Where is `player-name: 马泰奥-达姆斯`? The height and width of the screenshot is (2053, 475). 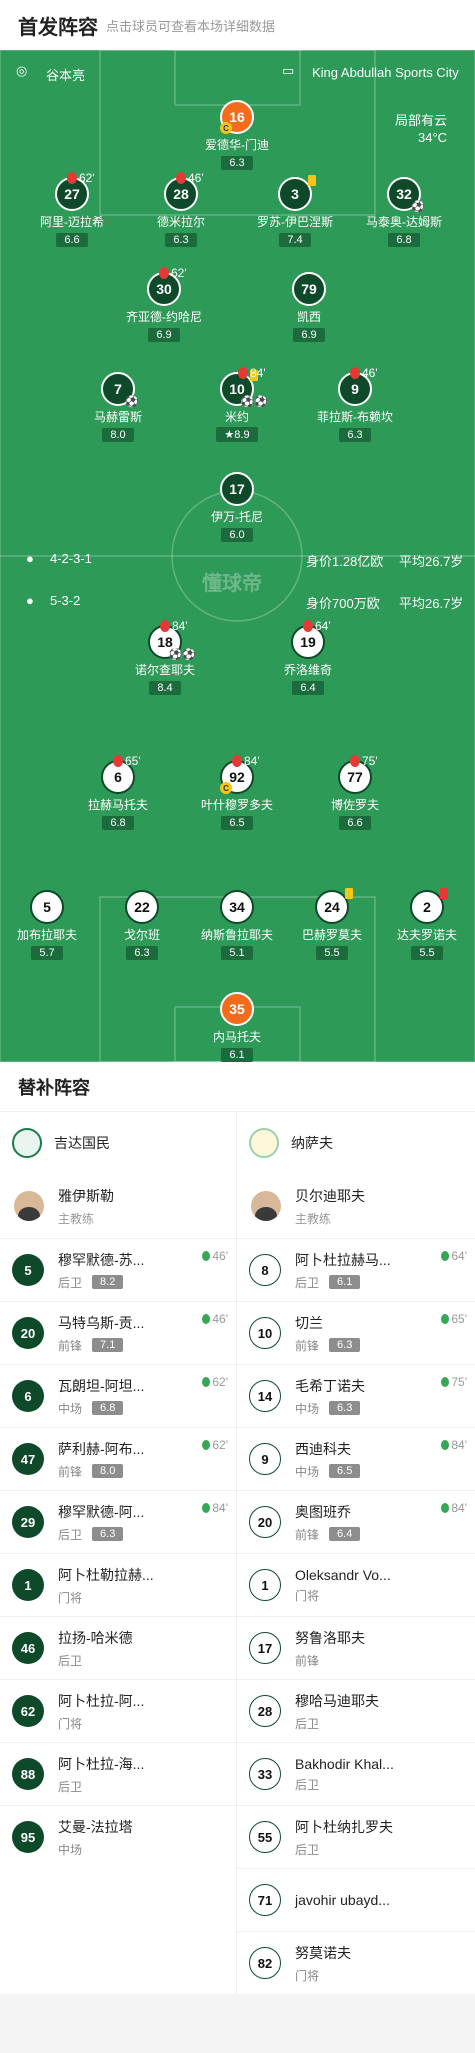
player-name: 马泰奥-达姆斯 is located at coordinates (404, 222).